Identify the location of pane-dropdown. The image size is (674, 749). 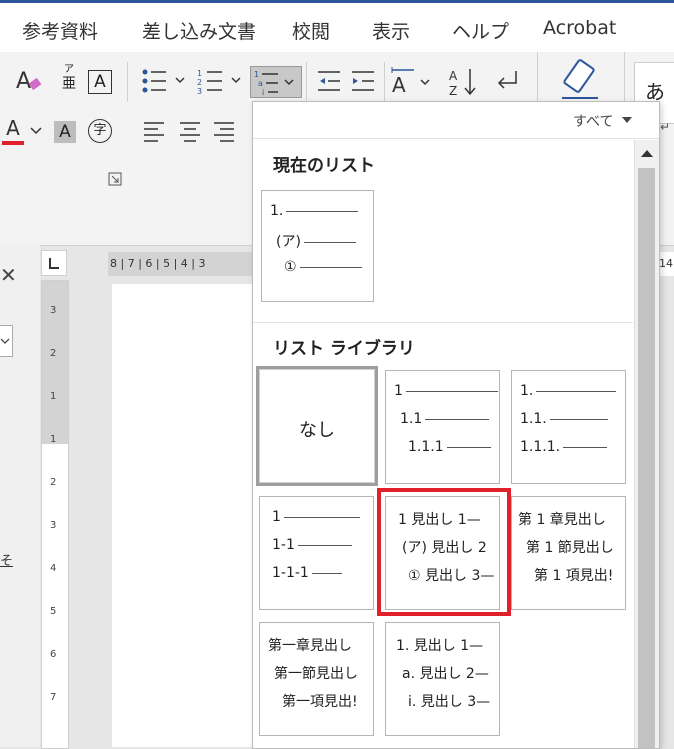
(6, 341).